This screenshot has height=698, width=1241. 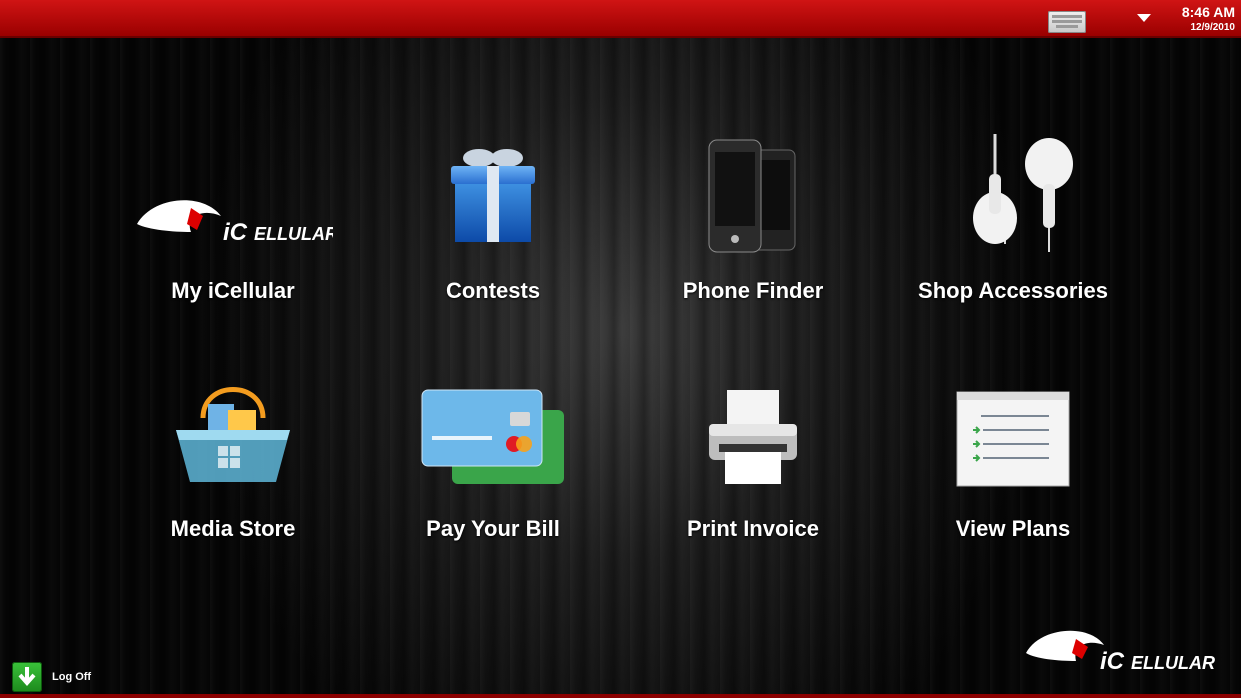 I want to click on tile-contests: Contests, so click(x=493, y=225).